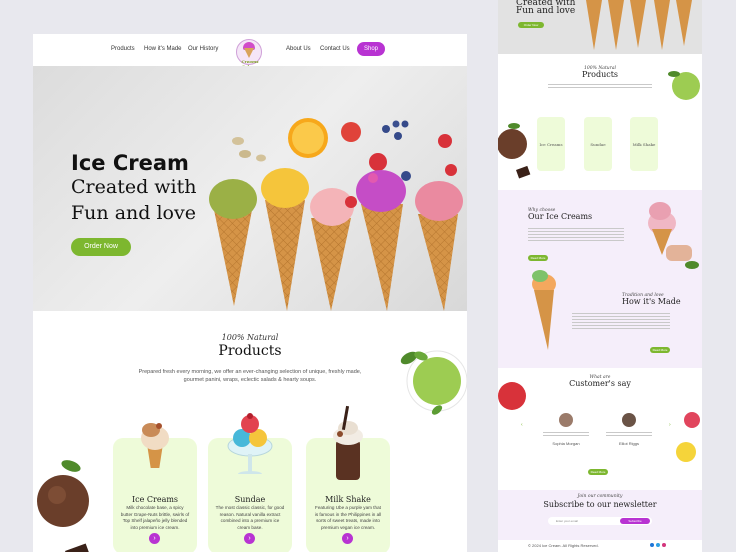 Image resolution: width=736 pixels, height=552 pixels. I want to click on secondary-card-milk-shake: Milk Shake, so click(644, 144).